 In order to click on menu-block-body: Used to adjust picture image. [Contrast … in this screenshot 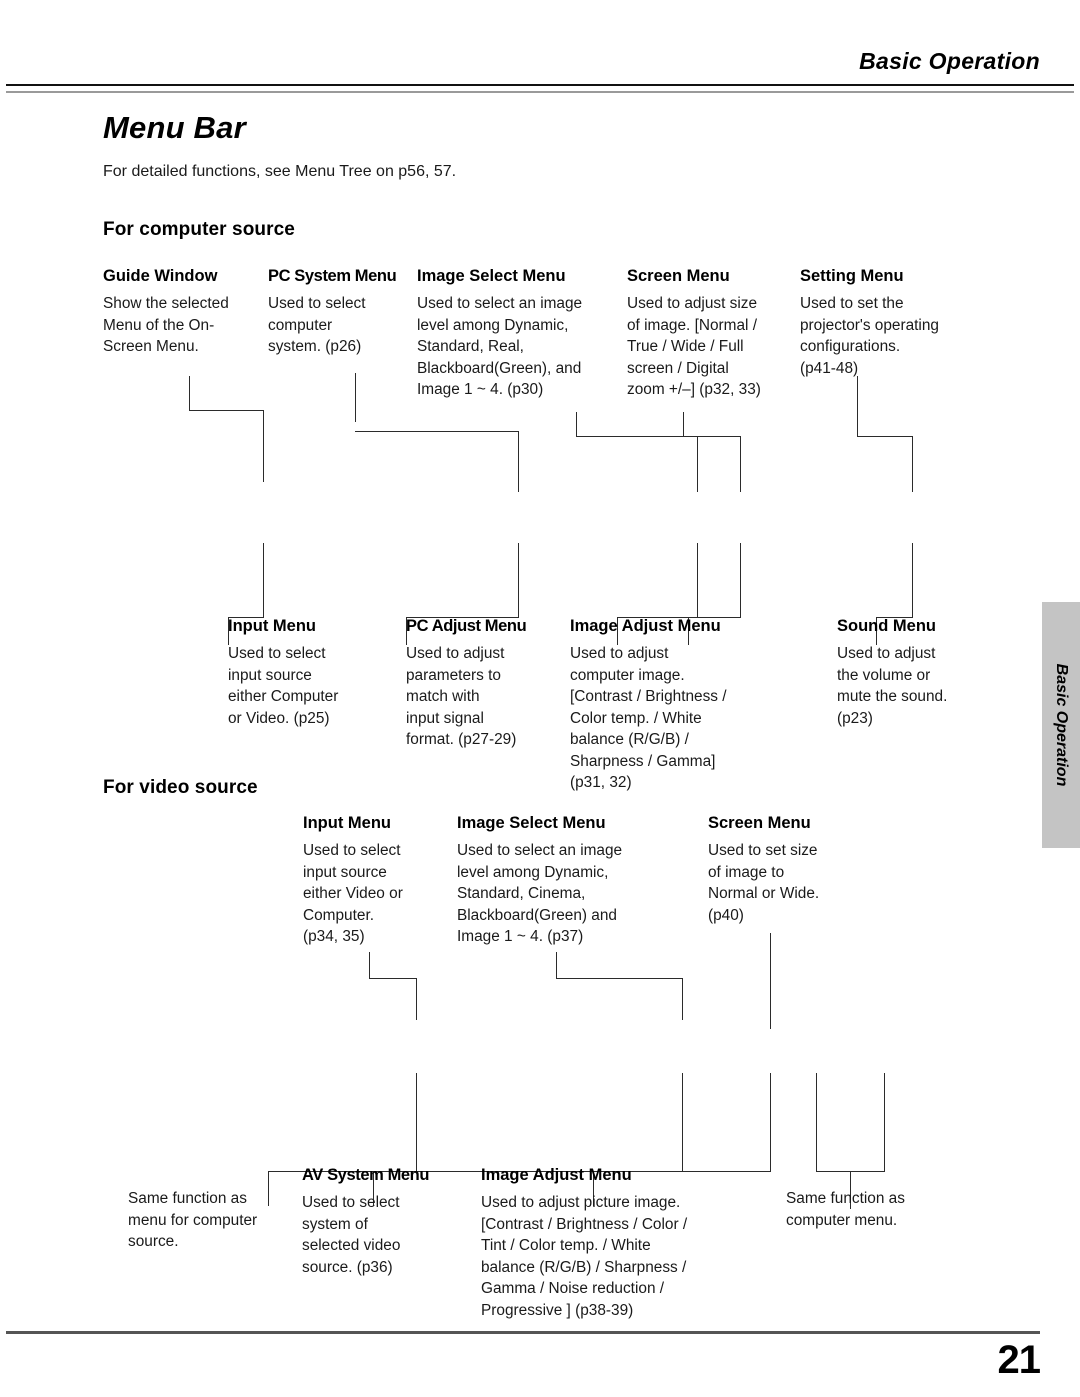, I will do `click(584, 1256)`.